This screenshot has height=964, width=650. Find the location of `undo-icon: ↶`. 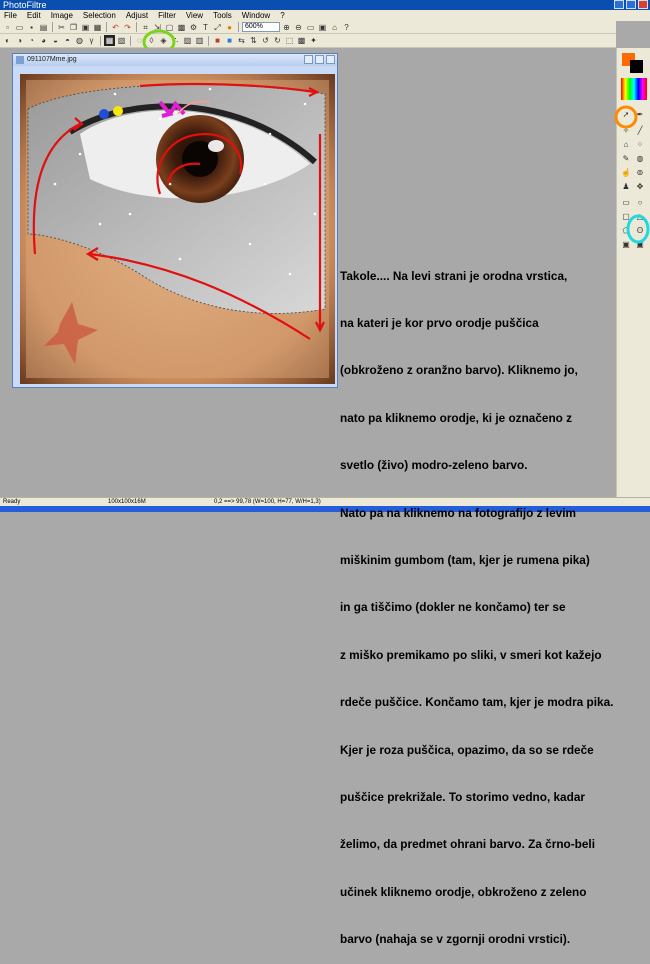

undo-icon: ↶ is located at coordinates (115, 27).